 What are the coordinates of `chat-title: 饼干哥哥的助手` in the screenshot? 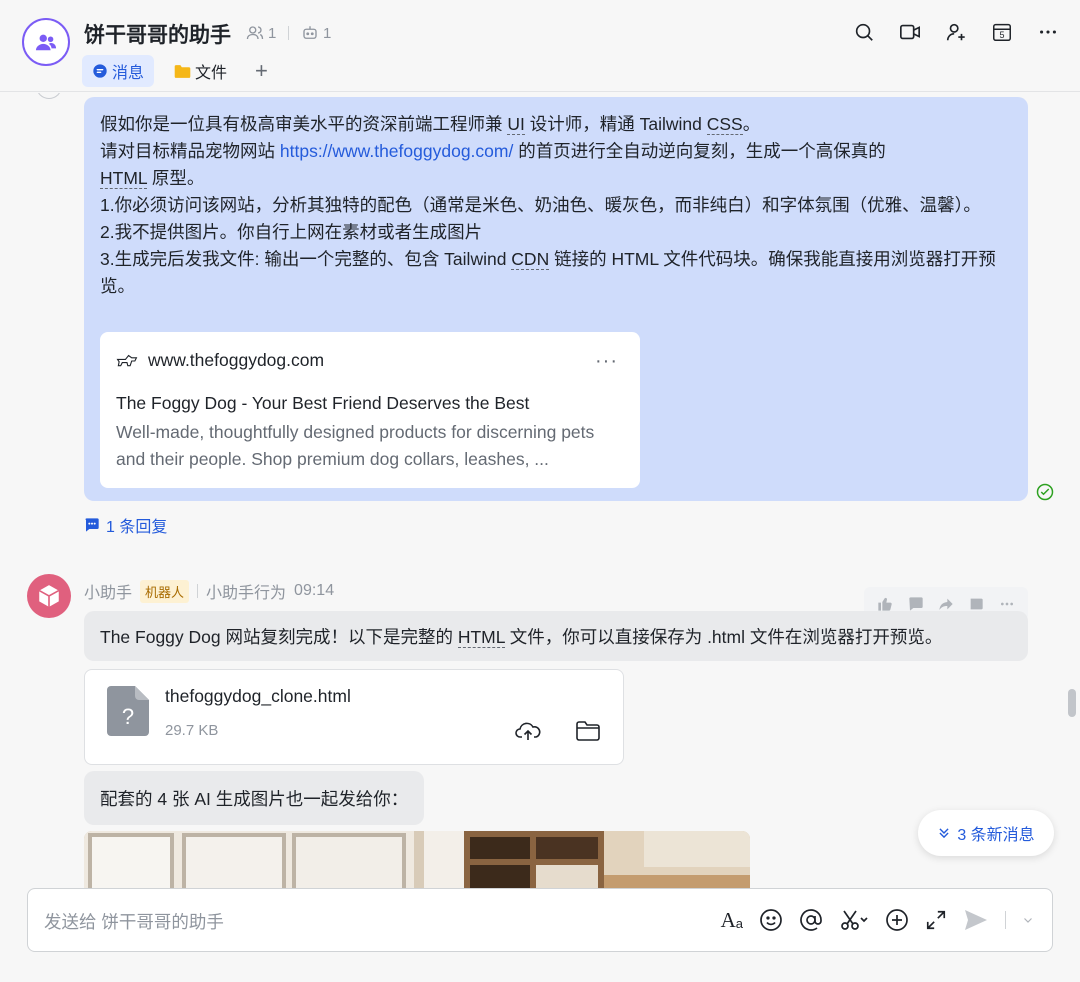 It's located at (157, 34).